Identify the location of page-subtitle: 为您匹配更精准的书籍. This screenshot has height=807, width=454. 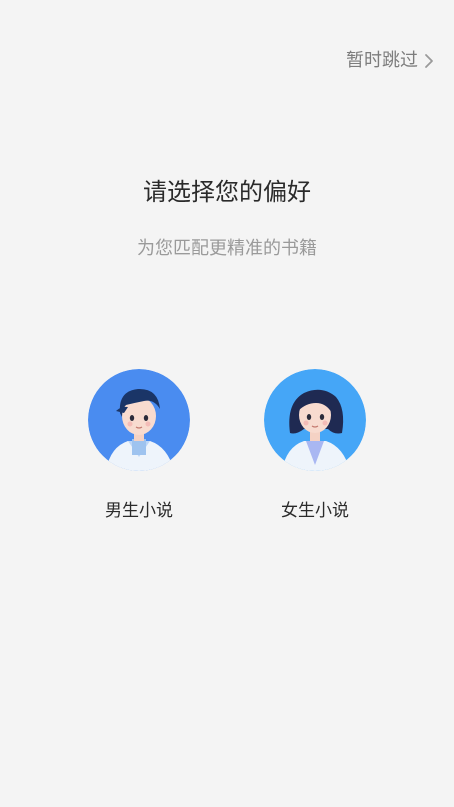
(227, 248).